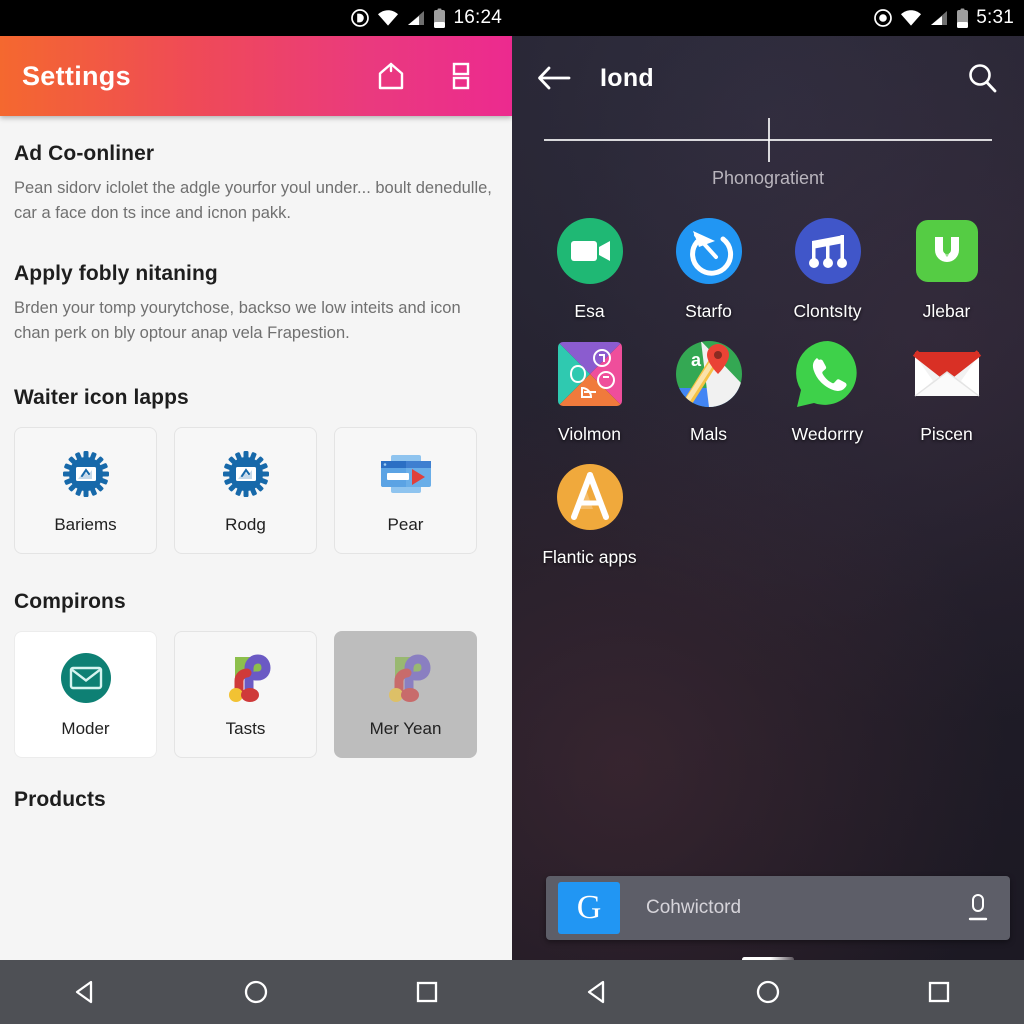  What do you see at coordinates (86, 678) in the screenshot?
I see `teal-envelope-icon` at bounding box center [86, 678].